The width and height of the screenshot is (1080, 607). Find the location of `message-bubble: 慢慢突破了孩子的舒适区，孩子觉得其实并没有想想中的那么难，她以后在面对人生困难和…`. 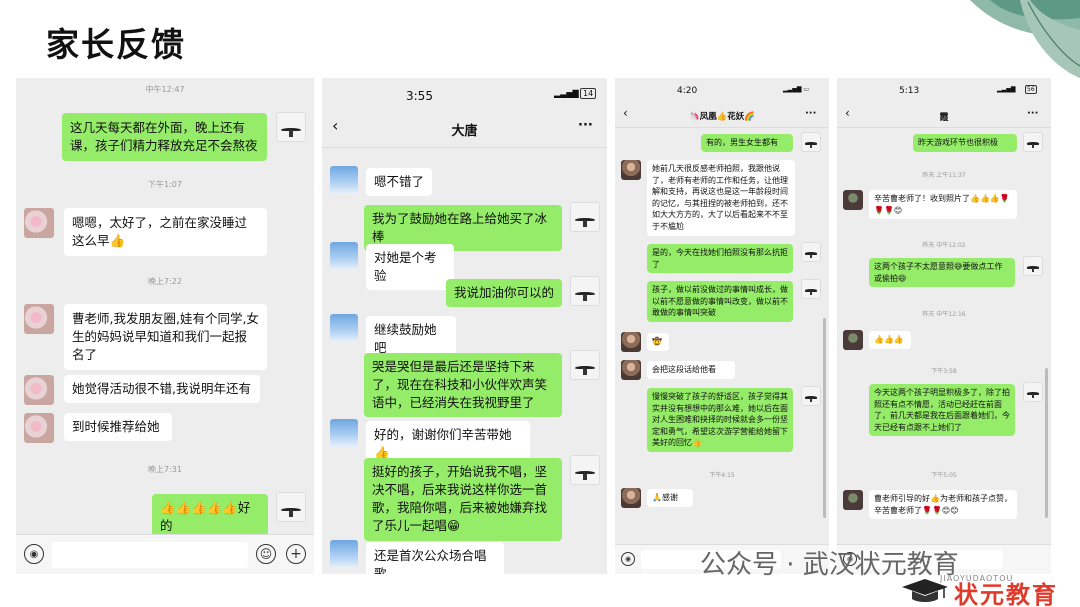

message-bubble: 慢慢突破了孩子的舒适区，孩子觉得其实并没有想想中的那么难，她以后在面对人生困难和… is located at coordinates (720, 420).